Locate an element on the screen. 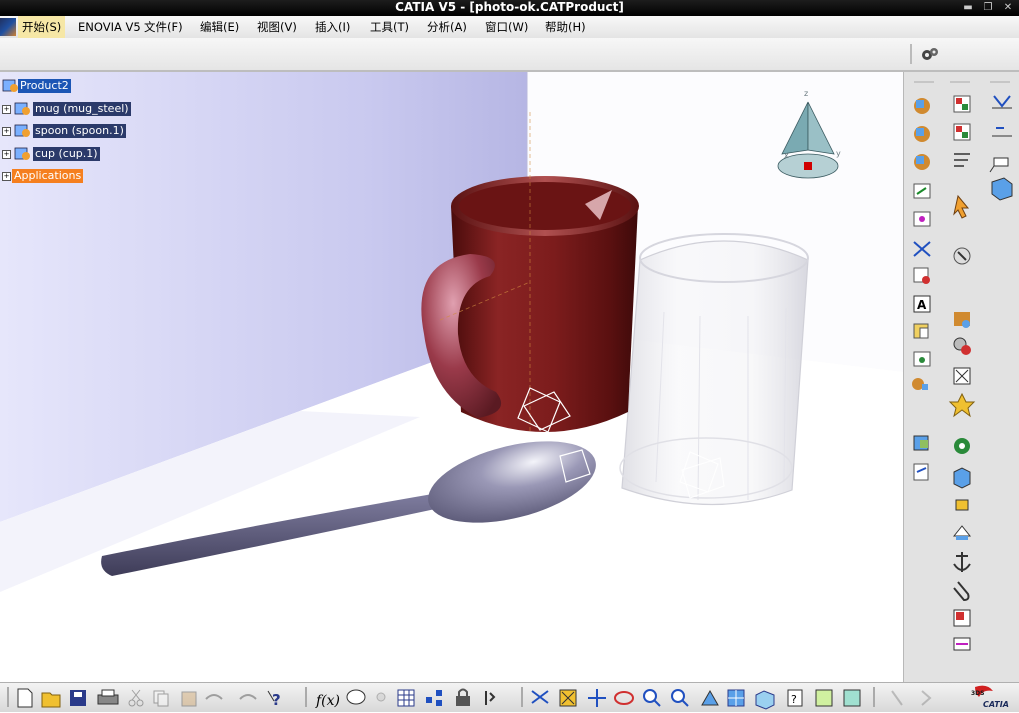 Image resolution: width=1019 pixels, height=713 pixels. zoom-out-icon is located at coordinates (680, 698).